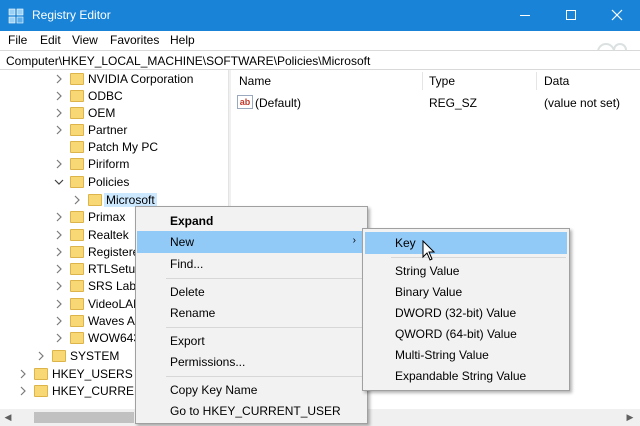 Image resolution: width=640 pixels, height=426 pixels. I want to click on tree-node-label: Waves A, so click(111, 321).